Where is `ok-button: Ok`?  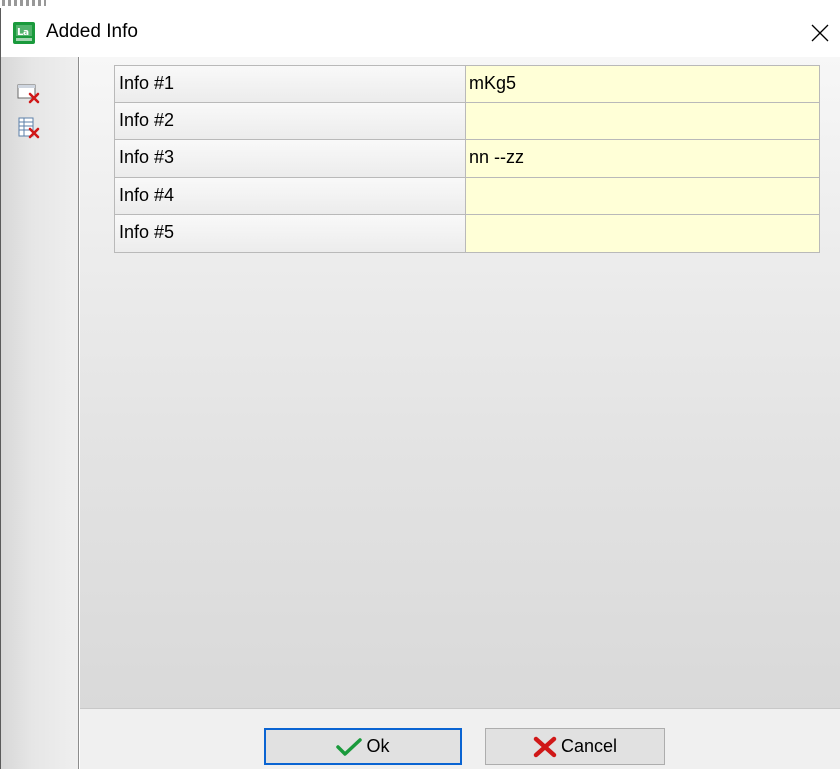 ok-button: Ok is located at coordinates (363, 746).